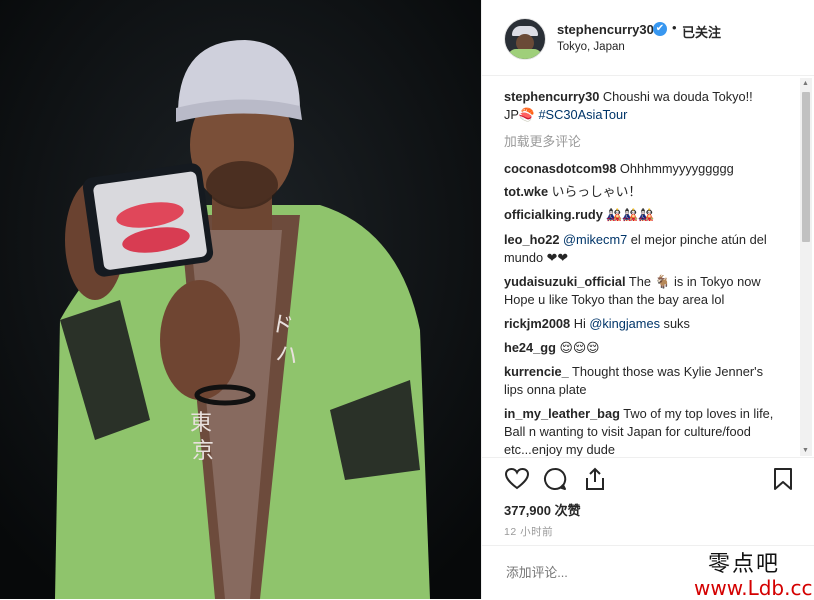 The height and width of the screenshot is (600, 814). I want to click on caption-text: Choushi wa douda Tokyo!!, so click(676, 96).